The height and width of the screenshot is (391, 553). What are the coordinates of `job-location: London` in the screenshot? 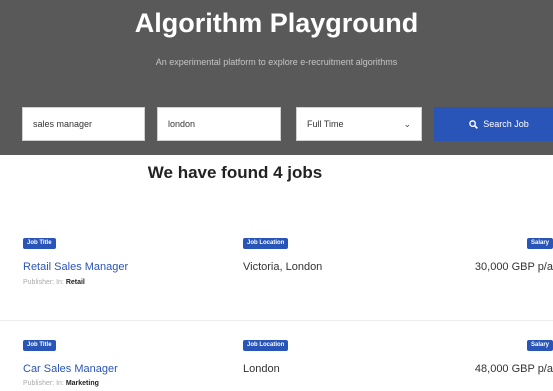 It's located at (261, 369).